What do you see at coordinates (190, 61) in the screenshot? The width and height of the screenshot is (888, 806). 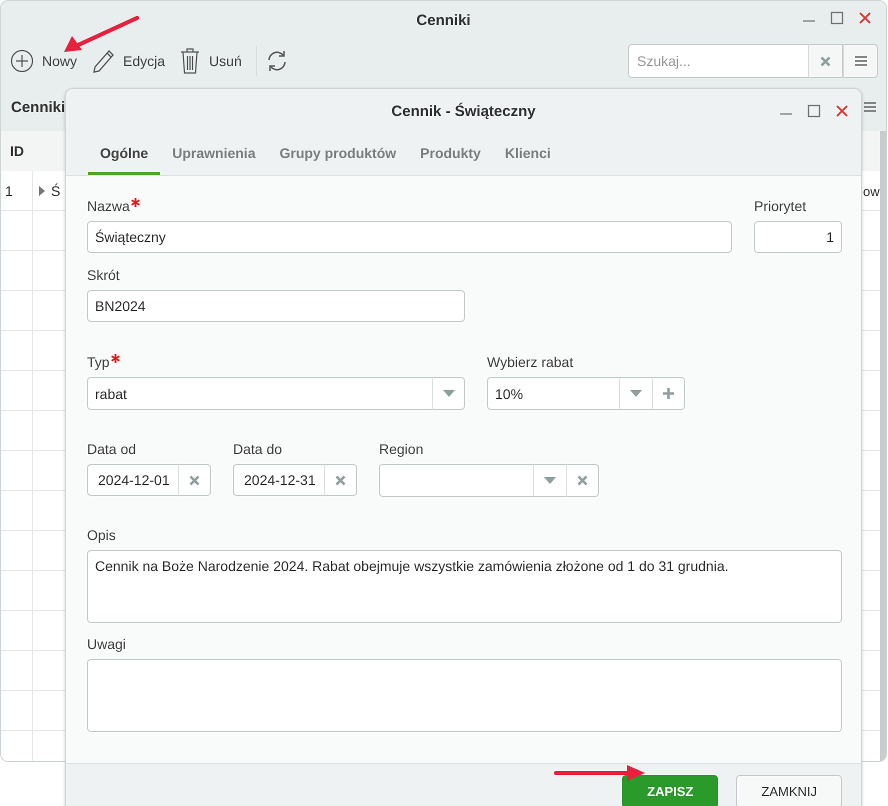 I see `trash-icon` at bounding box center [190, 61].